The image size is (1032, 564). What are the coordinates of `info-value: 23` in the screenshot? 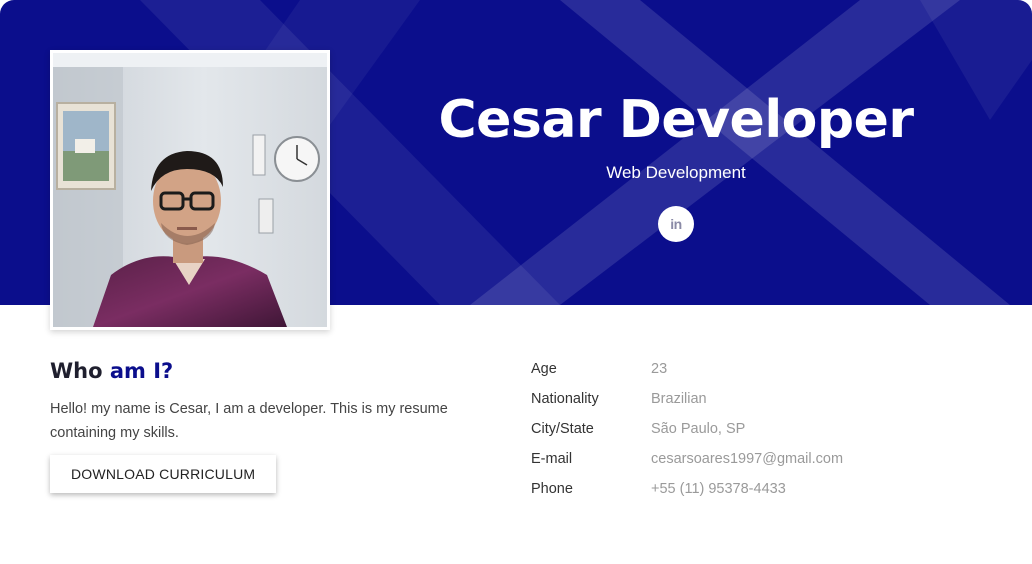 It's located at (659, 369).